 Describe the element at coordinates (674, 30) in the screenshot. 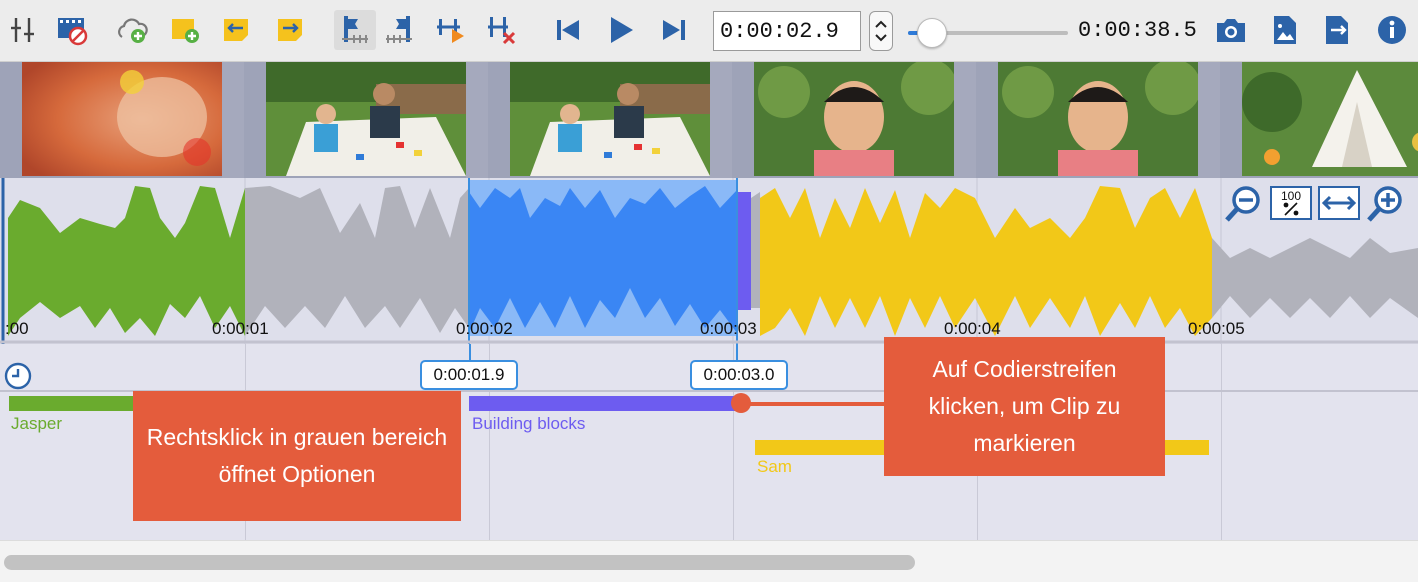

I see `skip-forward-icon` at that location.